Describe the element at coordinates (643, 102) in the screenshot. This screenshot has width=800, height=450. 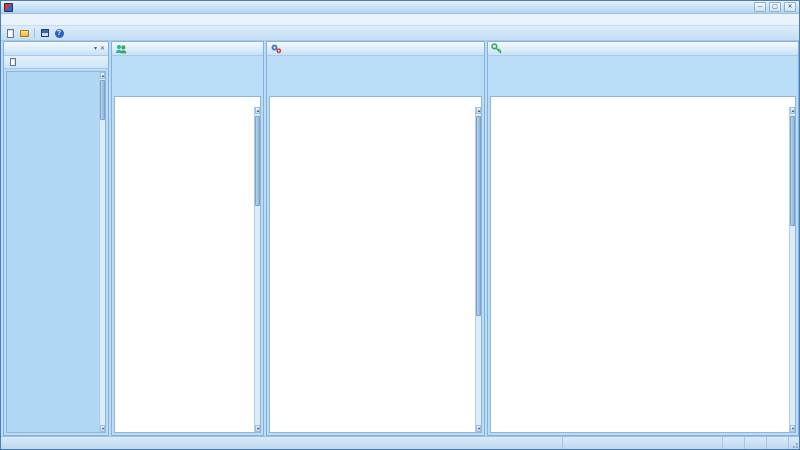
I see `permissions-table-header` at that location.